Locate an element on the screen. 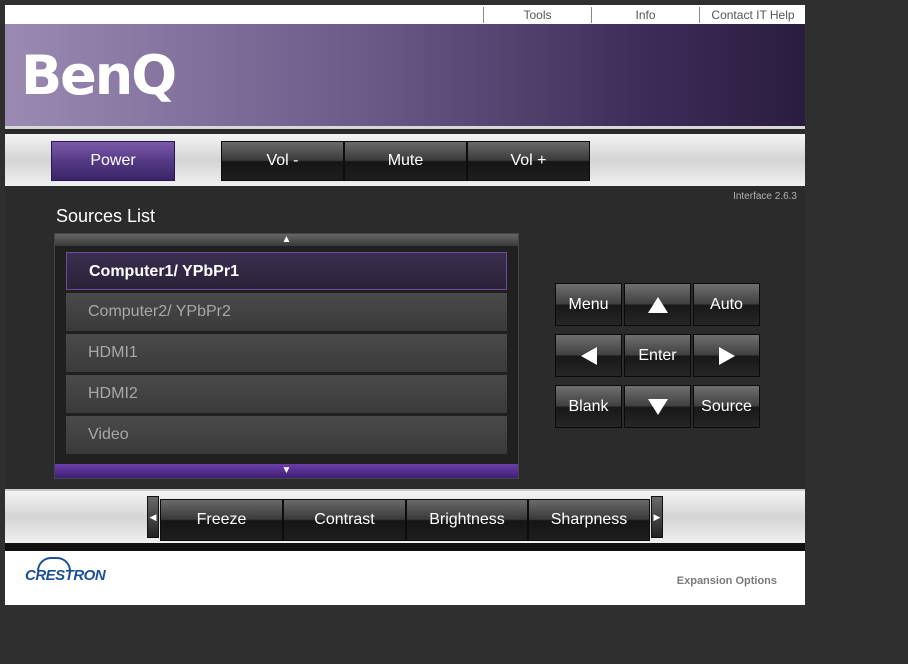 The width and height of the screenshot is (908, 664). control-bar: Power Vol - Mute Vol + is located at coordinates (405, 160).